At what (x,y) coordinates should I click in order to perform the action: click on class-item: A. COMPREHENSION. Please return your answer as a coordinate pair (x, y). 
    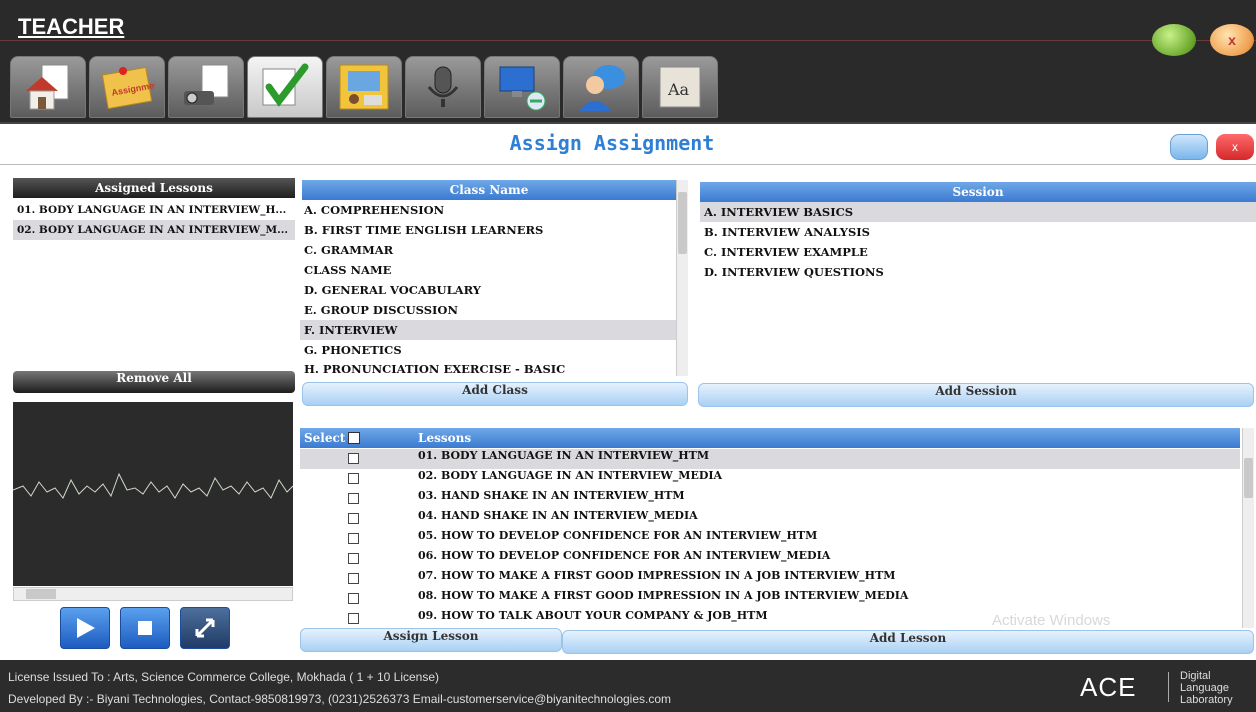
    Looking at the image, I should click on (488, 210).